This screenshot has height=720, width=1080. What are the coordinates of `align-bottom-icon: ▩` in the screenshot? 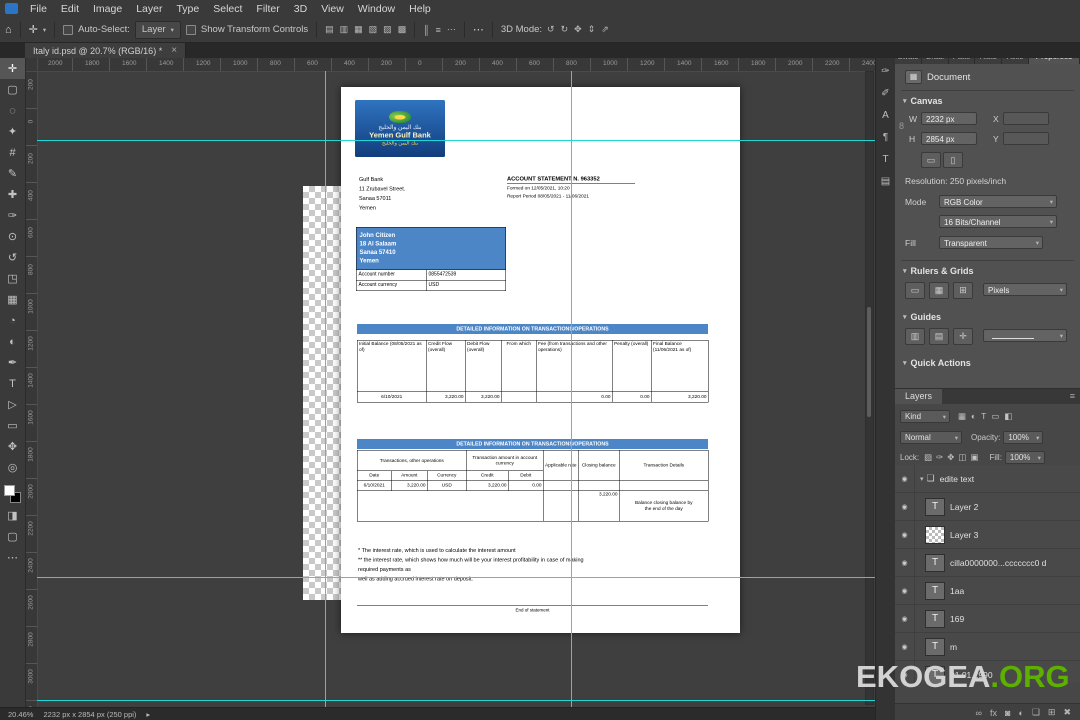 It's located at (402, 29).